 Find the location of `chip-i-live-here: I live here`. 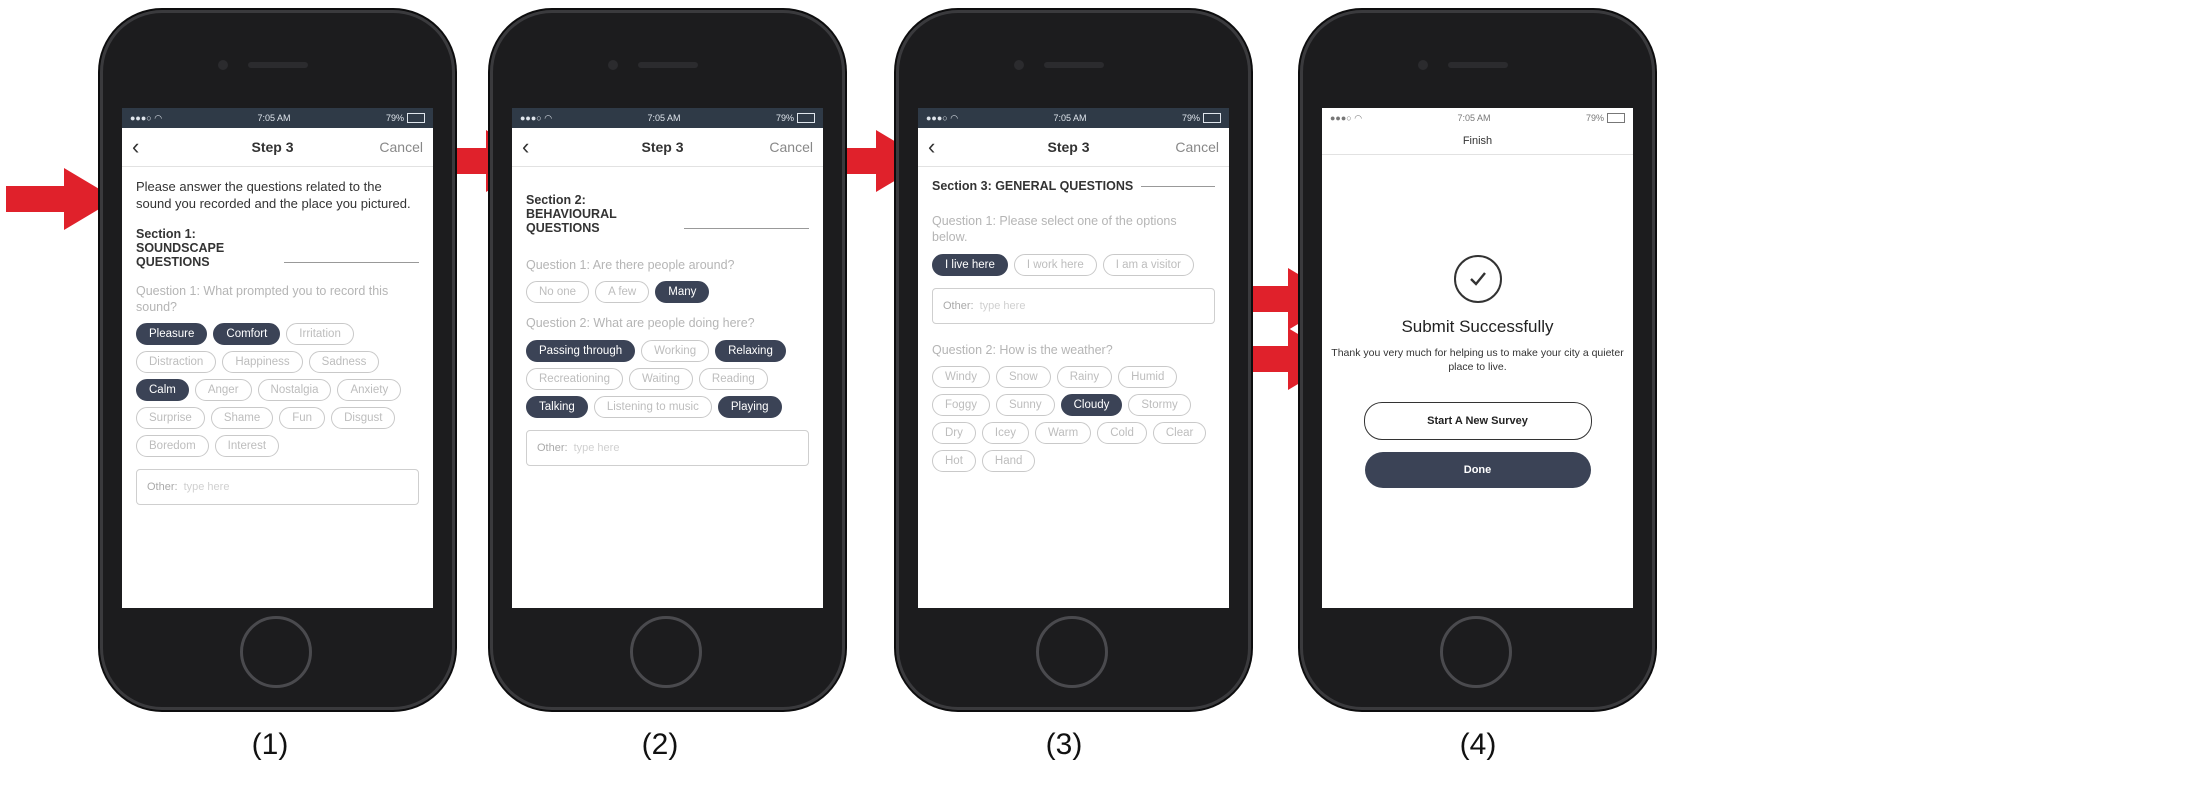

chip-i-live-here: I live here is located at coordinates (970, 264).